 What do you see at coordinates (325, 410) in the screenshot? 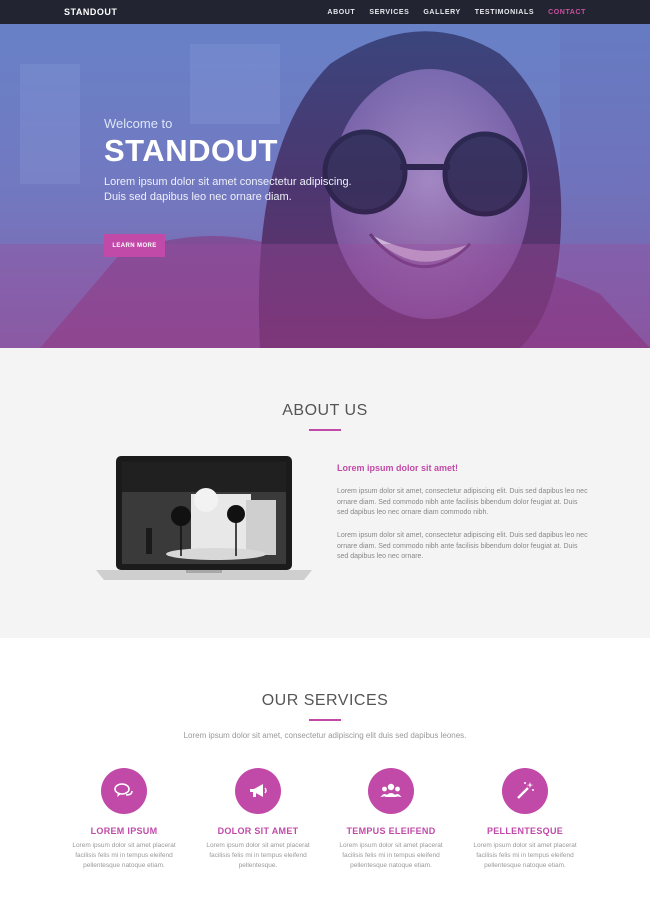
I see `about-title: ABOUT US` at bounding box center [325, 410].